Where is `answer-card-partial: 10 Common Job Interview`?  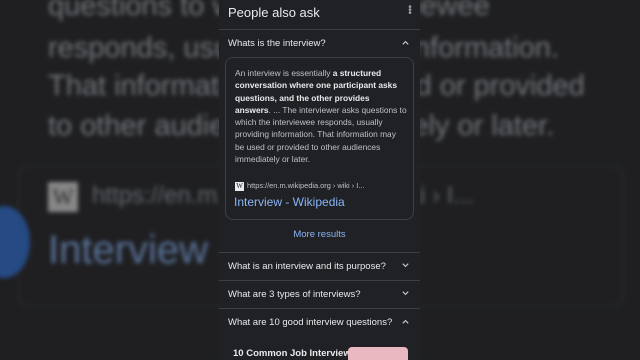 answer-card-partial: 10 Common Job Interview is located at coordinates (319, 352).